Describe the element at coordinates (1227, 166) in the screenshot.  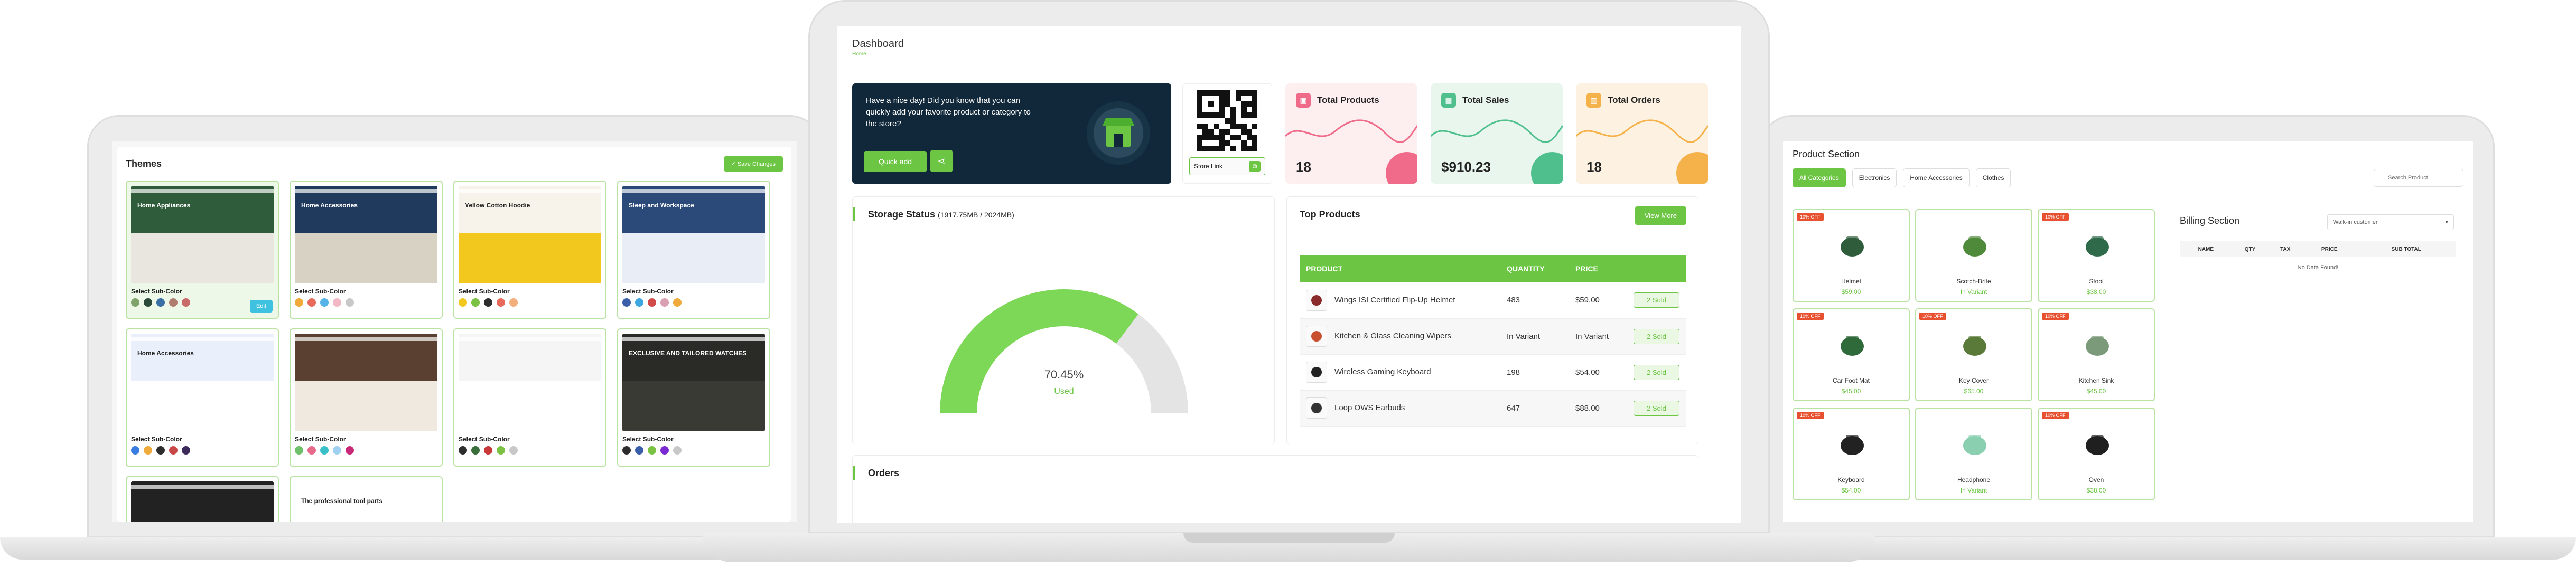
I see `store-link-field: Store Link ⧉` at that location.